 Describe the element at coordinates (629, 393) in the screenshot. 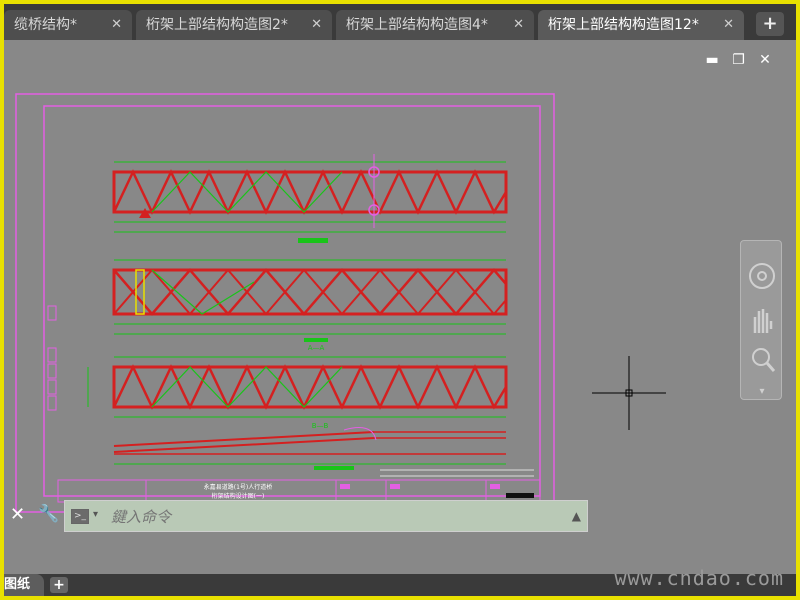

I see `crosshair-cursor-icon` at that location.